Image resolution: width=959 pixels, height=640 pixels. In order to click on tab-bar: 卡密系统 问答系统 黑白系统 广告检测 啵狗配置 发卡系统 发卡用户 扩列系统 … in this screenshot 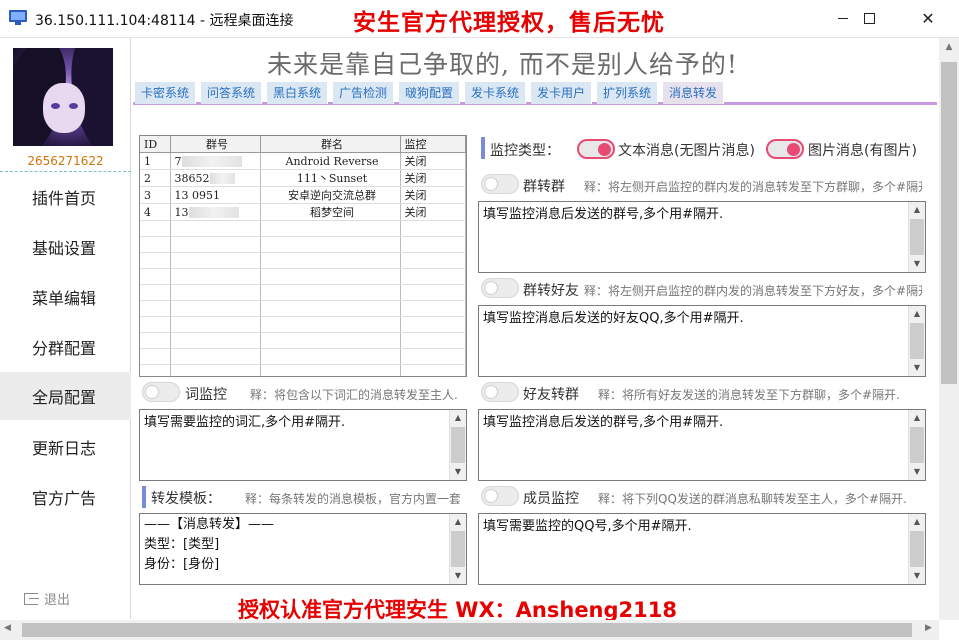, I will do `click(535, 93)`.